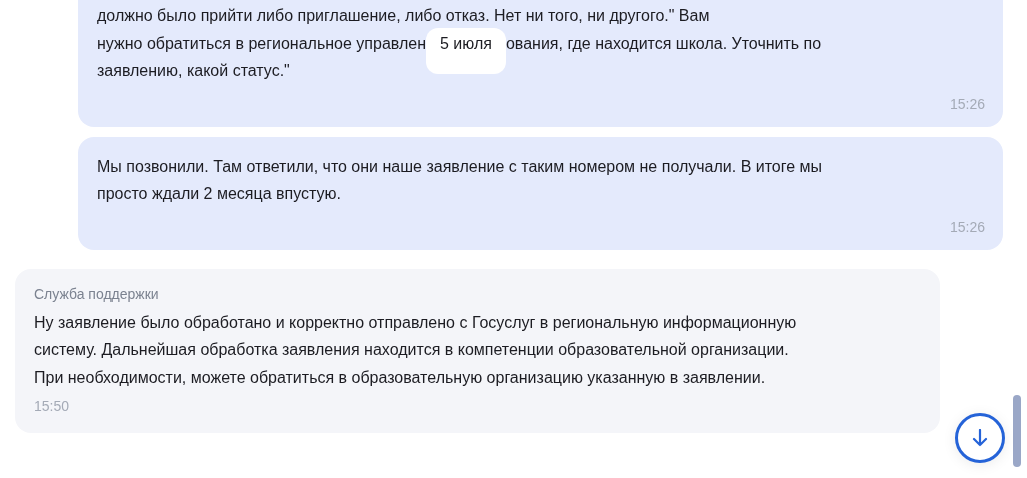 The height and width of the screenshot is (478, 1027). What do you see at coordinates (97, 293) in the screenshot?
I see `sender-name: Служба поддержки` at bounding box center [97, 293].